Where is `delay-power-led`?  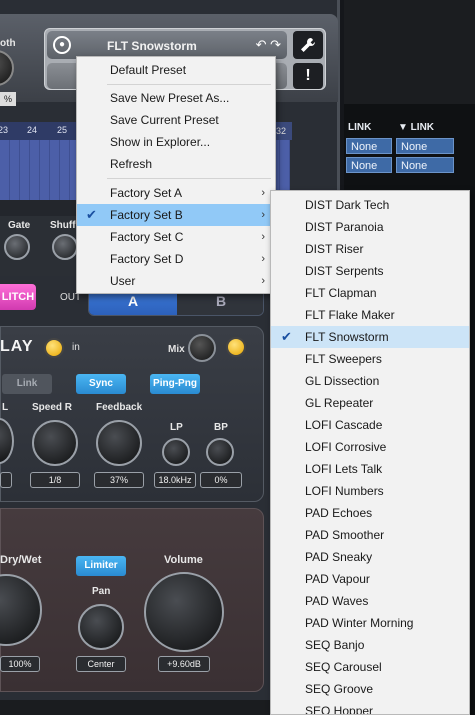 delay-power-led is located at coordinates (54, 348).